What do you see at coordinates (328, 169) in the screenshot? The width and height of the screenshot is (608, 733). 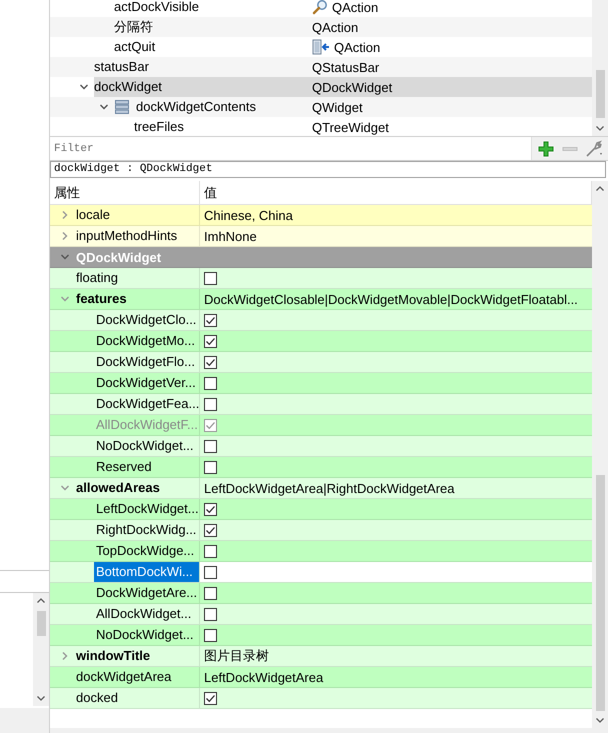 I see `object-path-label: dockWidget : QDockWidget` at bounding box center [328, 169].